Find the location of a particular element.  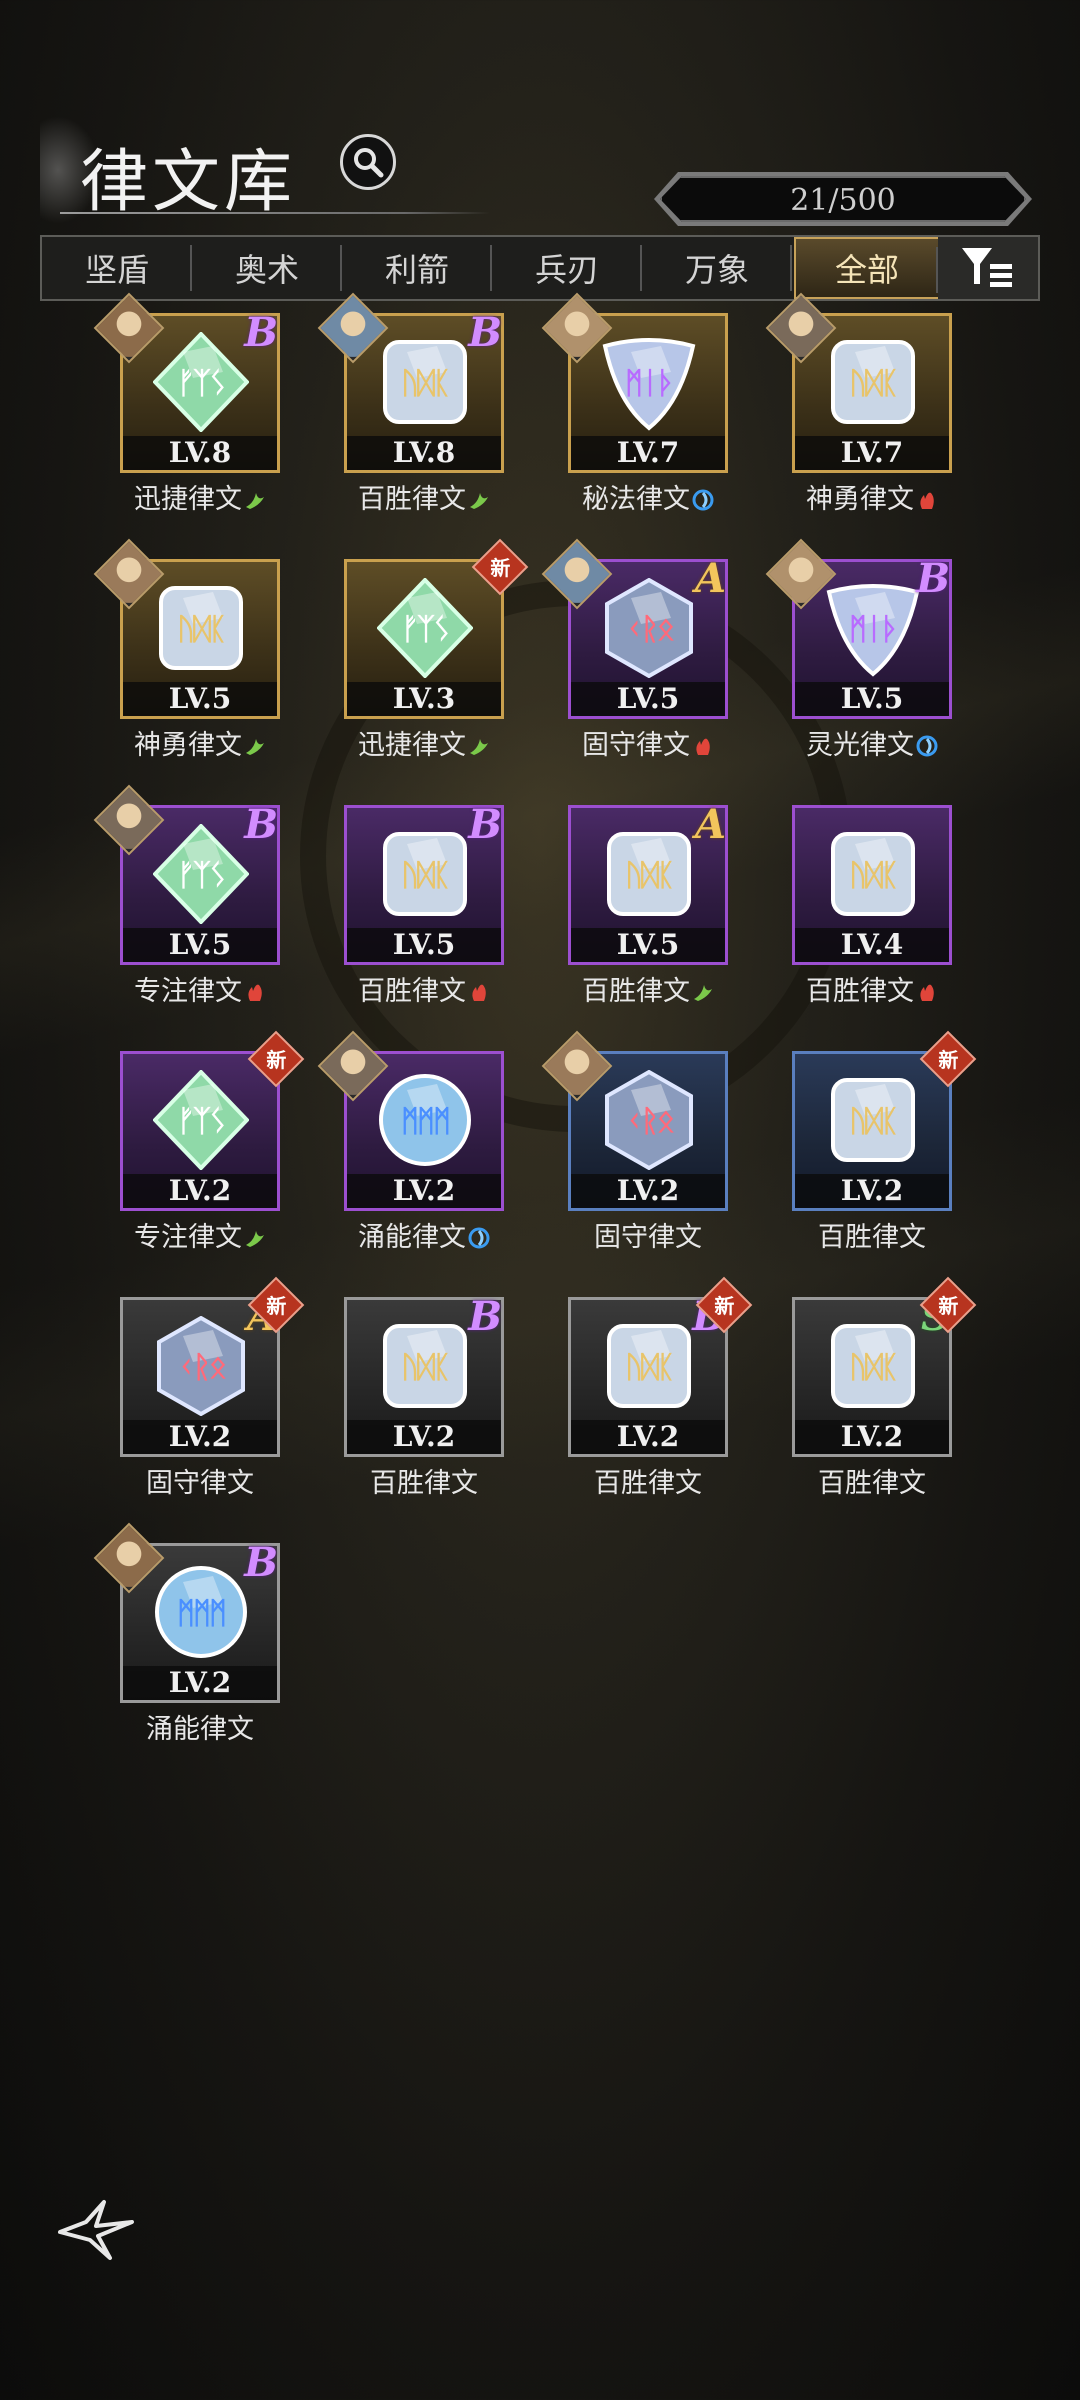

rune-name: 秘法律文 is located at coordinates (636, 499).